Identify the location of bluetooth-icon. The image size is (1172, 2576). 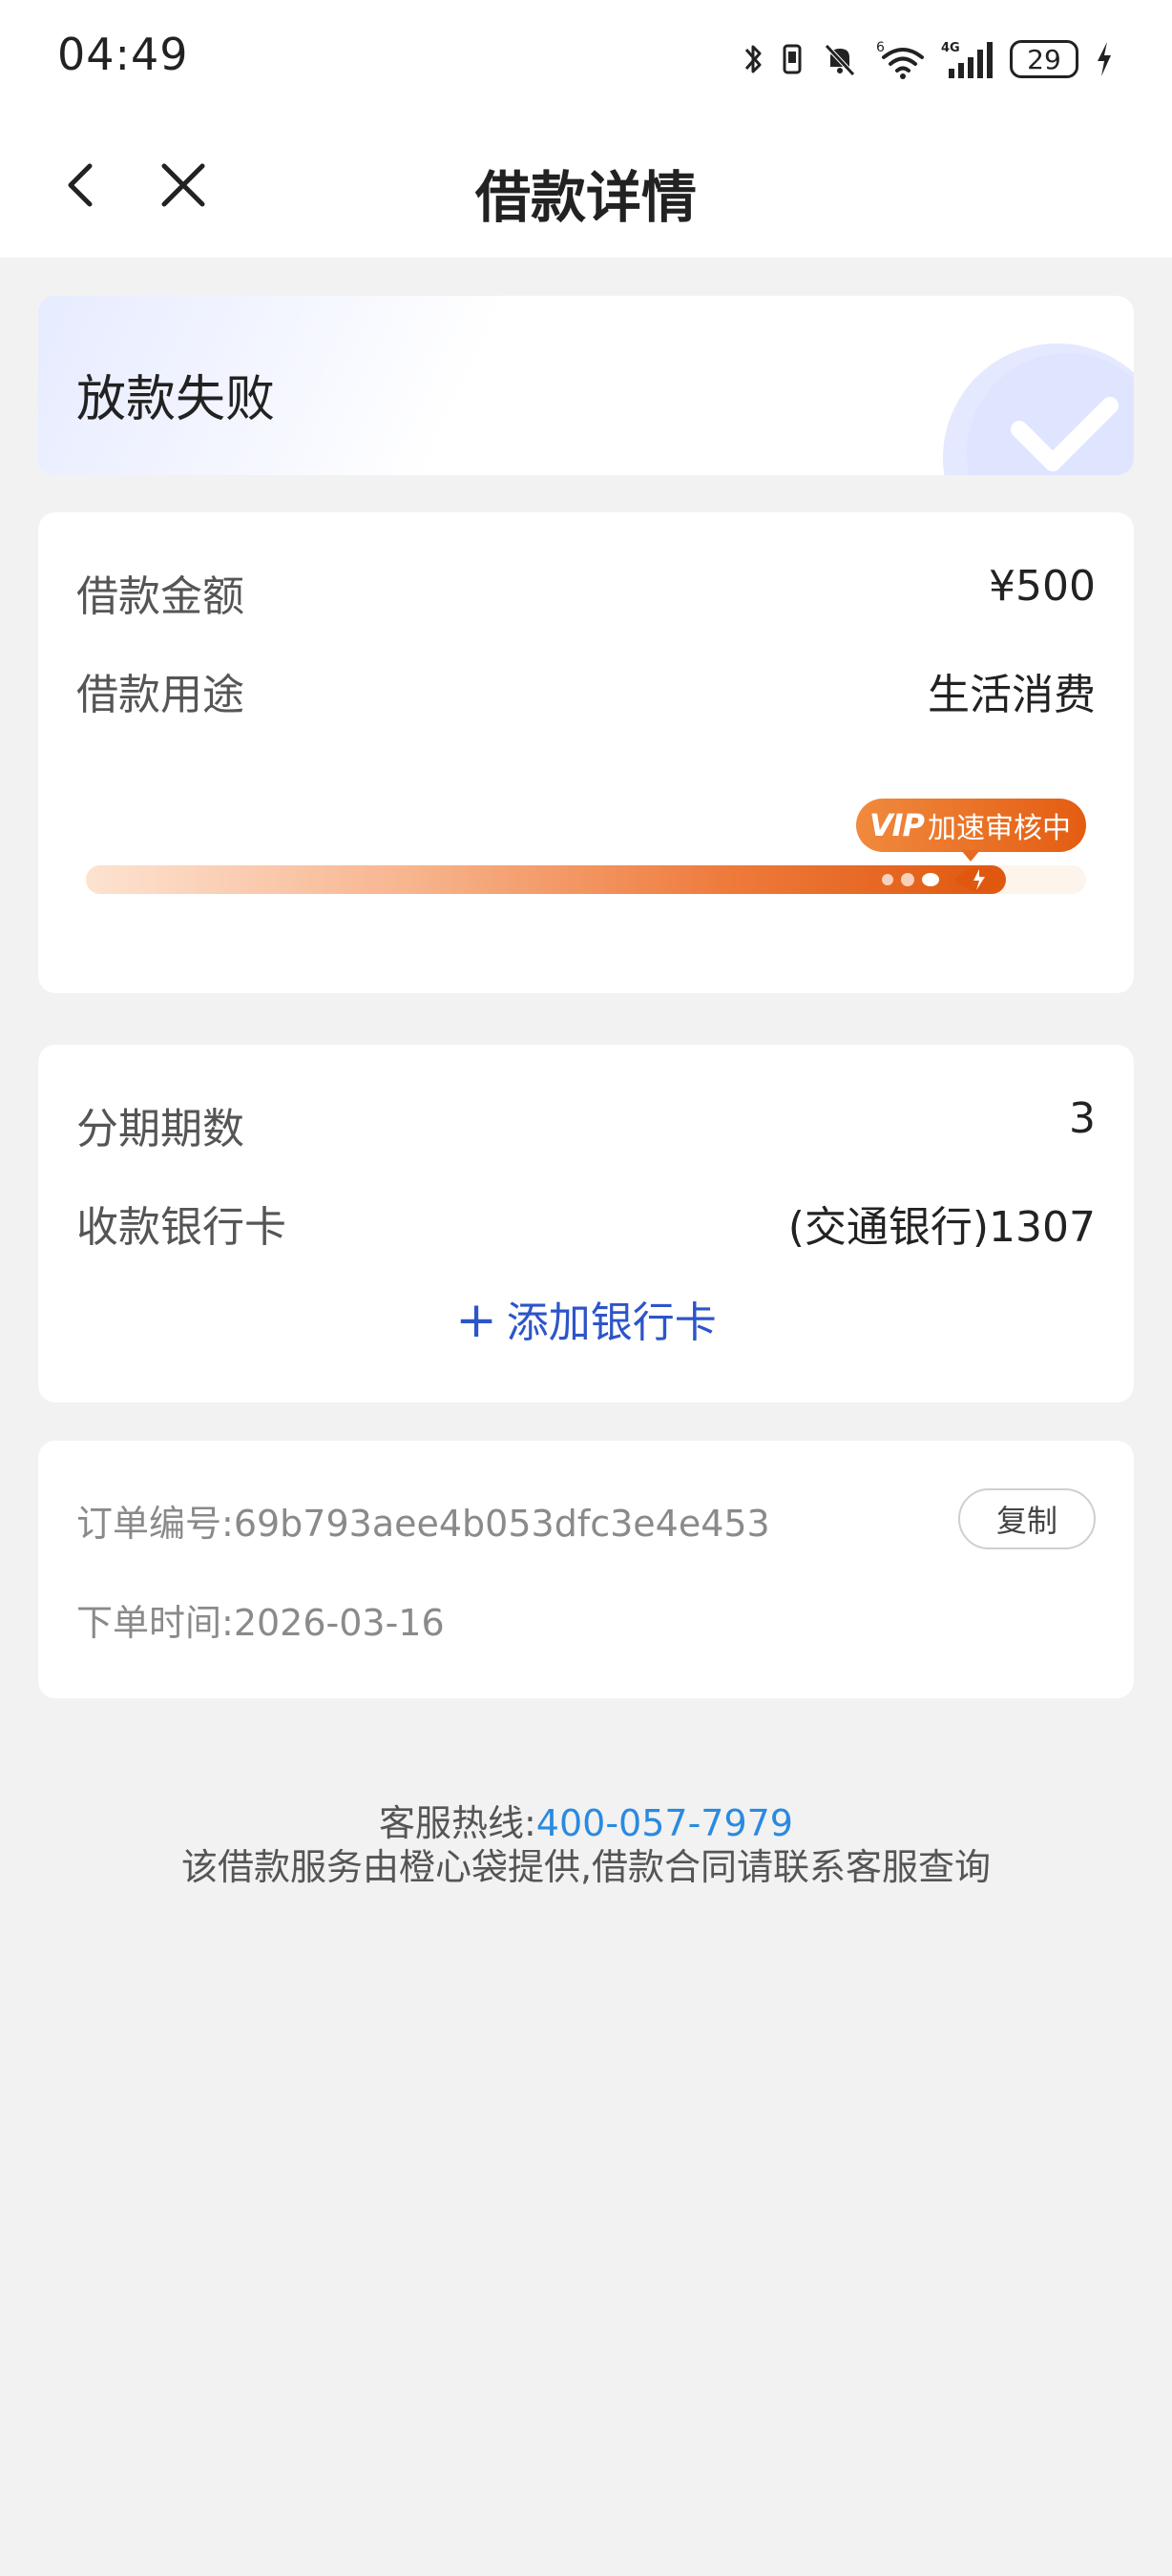
(753, 59).